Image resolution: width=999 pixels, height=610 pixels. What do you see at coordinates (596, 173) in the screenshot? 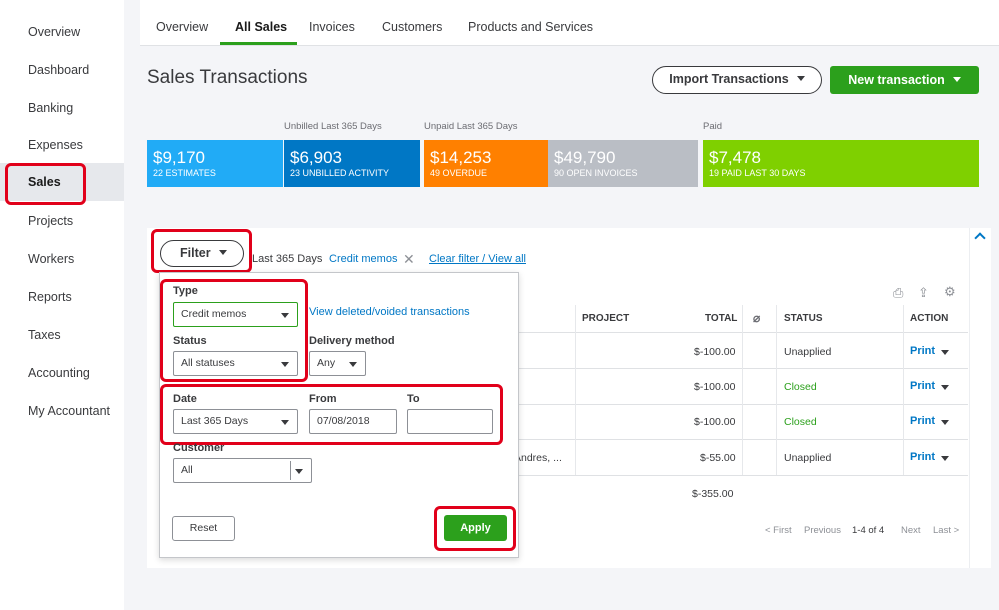
I see `money-subtext: 90 OPEN INVOICES` at bounding box center [596, 173].